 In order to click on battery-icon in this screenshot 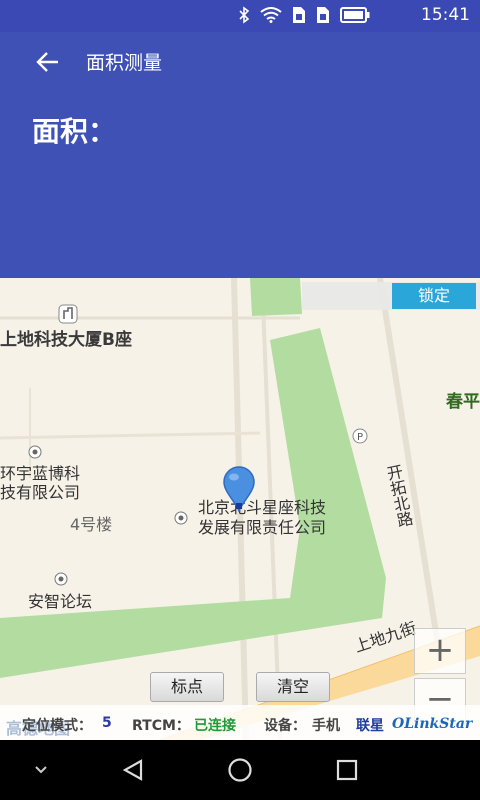, I will do `click(355, 17)`.